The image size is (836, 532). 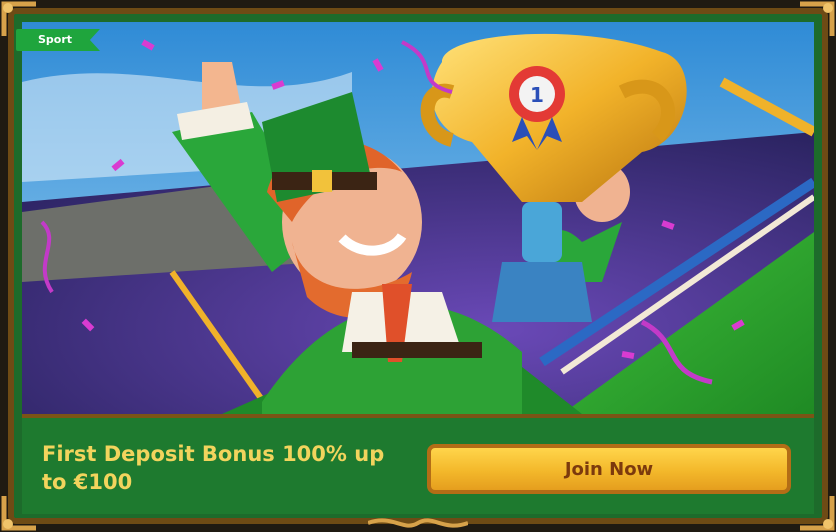 What do you see at coordinates (418, 523) in the screenshot?
I see `bottom-center-ornament` at bounding box center [418, 523].